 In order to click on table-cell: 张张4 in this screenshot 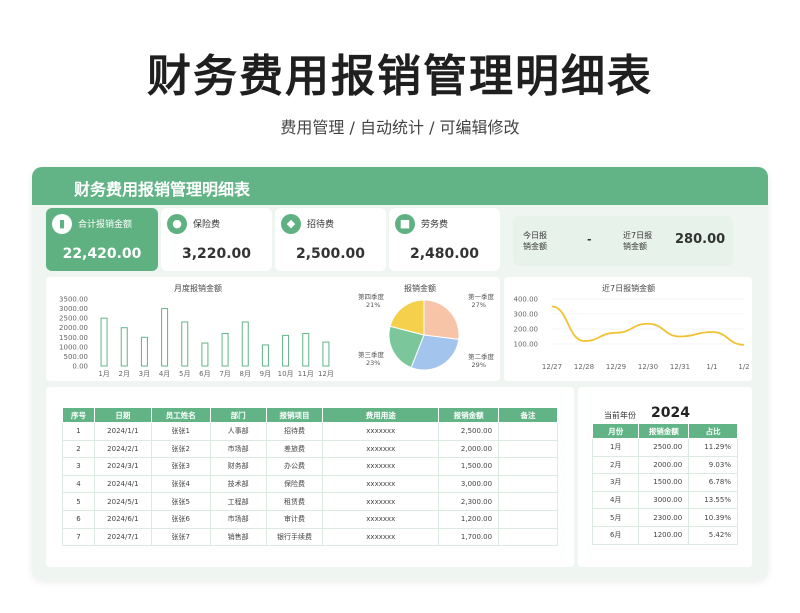, I will do `click(180, 484)`.